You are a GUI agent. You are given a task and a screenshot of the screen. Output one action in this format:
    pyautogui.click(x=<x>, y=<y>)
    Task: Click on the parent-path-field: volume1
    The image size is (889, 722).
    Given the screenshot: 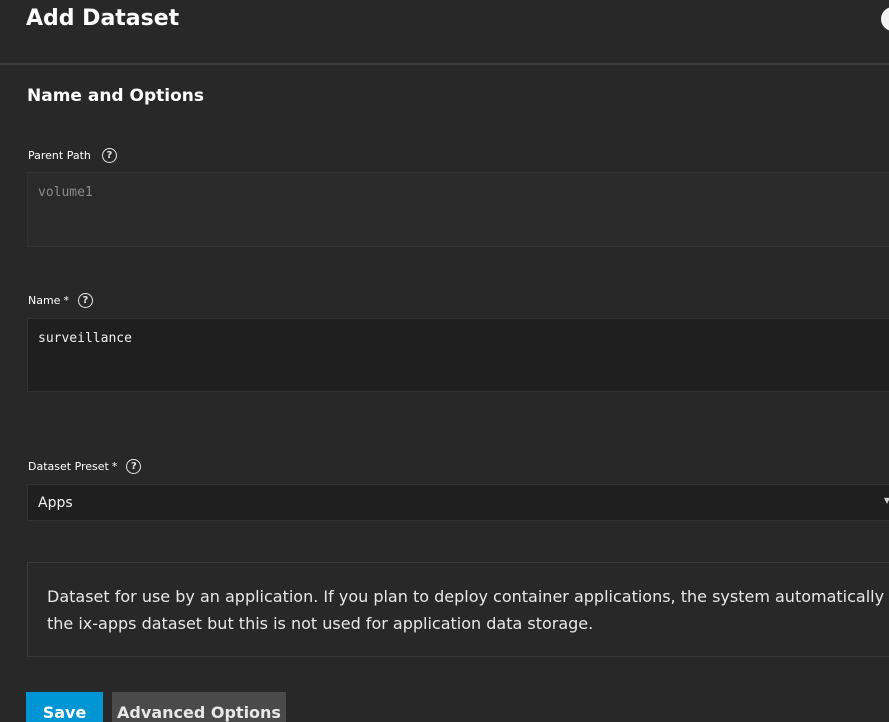 What is the action you would take?
    pyautogui.click(x=458, y=209)
    